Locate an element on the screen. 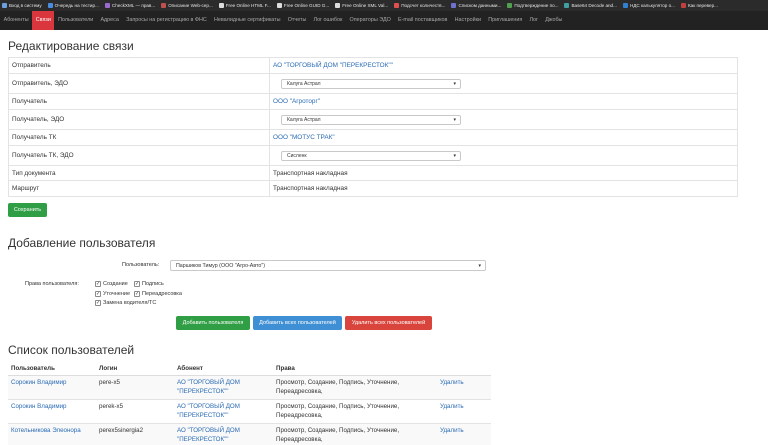  right-clarify-checkbox: ✓ Уточнение is located at coordinates (112, 294).